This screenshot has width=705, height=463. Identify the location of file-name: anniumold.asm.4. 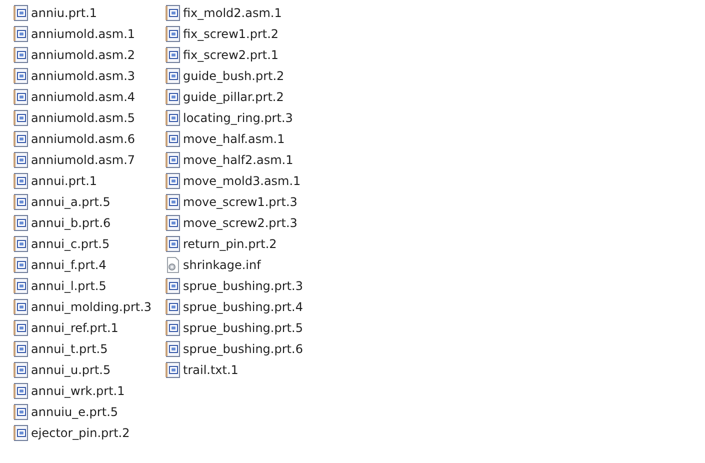
(83, 96).